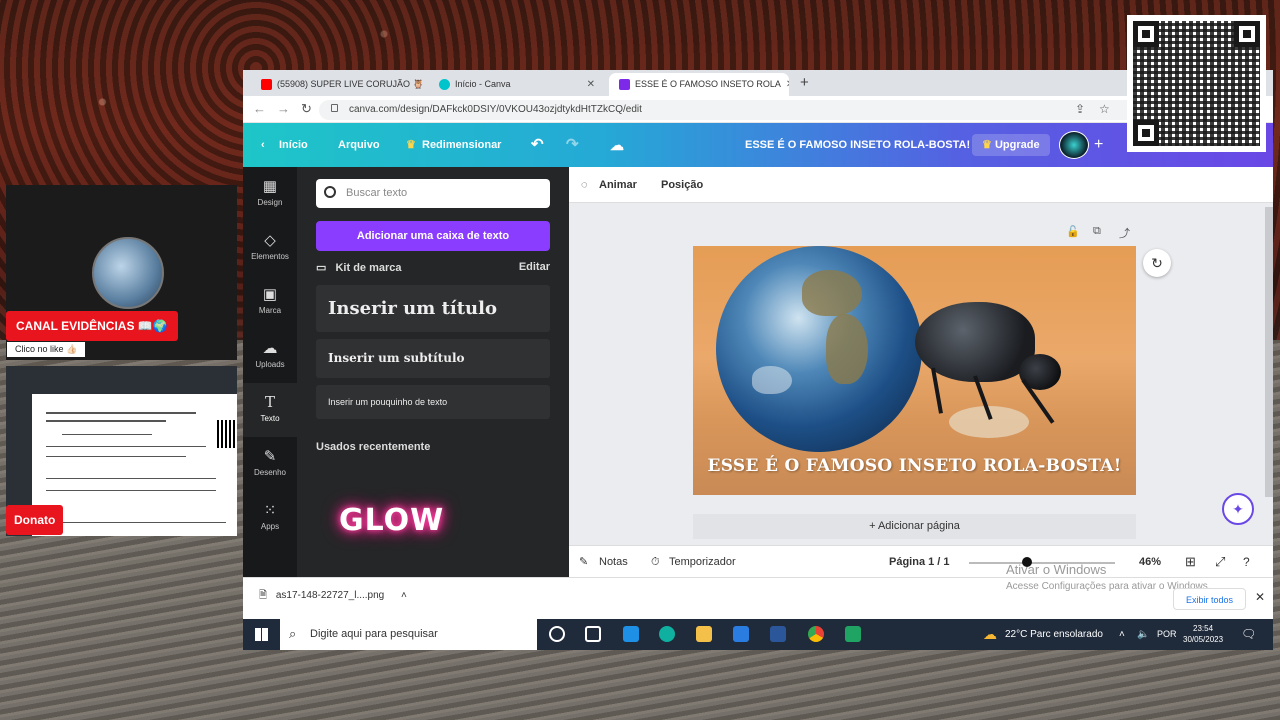 The width and height of the screenshot is (1280, 720). I want to click on tab-label: Início - Canva, so click(483, 84).